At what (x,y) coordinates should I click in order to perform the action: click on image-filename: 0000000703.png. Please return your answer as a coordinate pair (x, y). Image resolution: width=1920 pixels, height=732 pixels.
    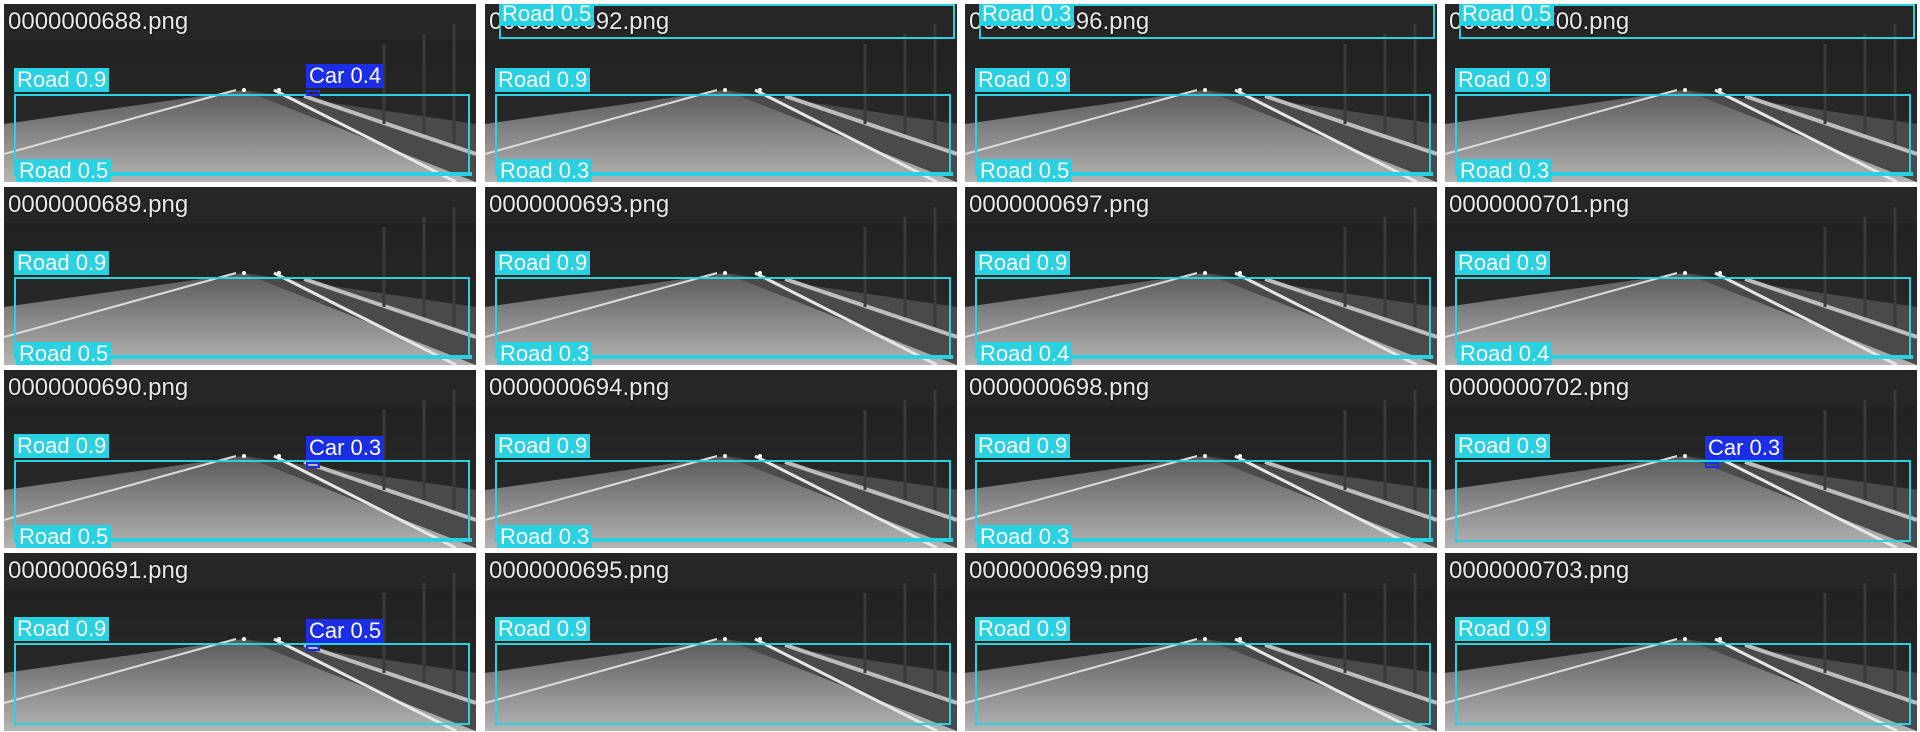
    Looking at the image, I should click on (1539, 570).